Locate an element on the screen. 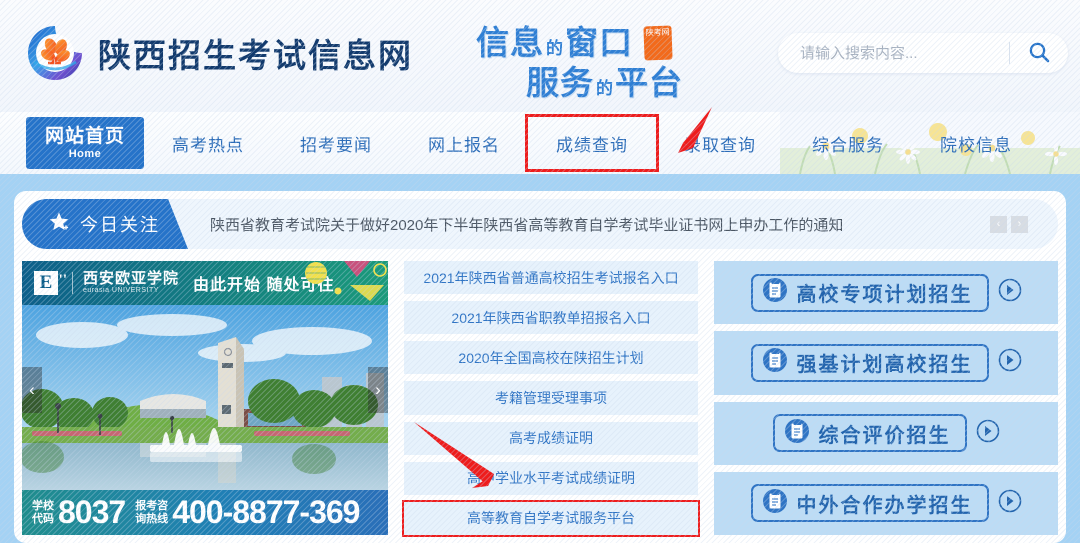  notice-nav-buttons: ‹ › is located at coordinates (1024, 224).